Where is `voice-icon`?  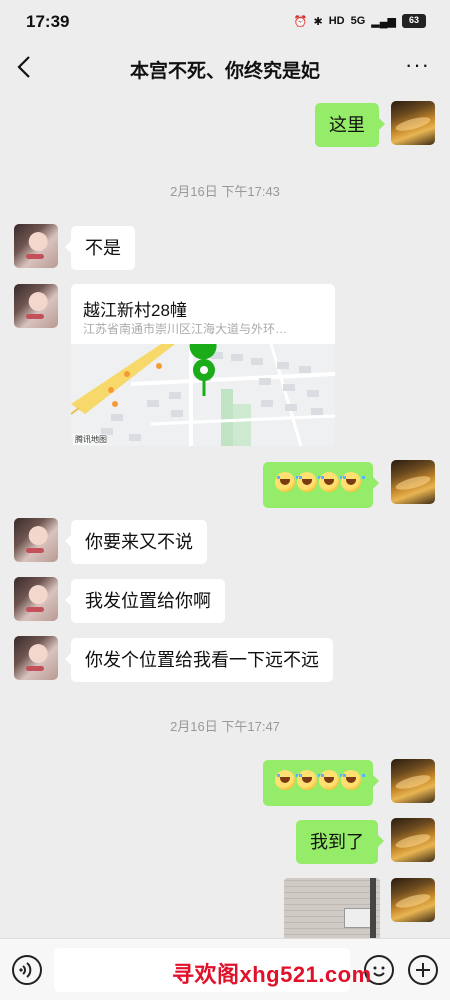
voice-icon is located at coordinates (25, 970).